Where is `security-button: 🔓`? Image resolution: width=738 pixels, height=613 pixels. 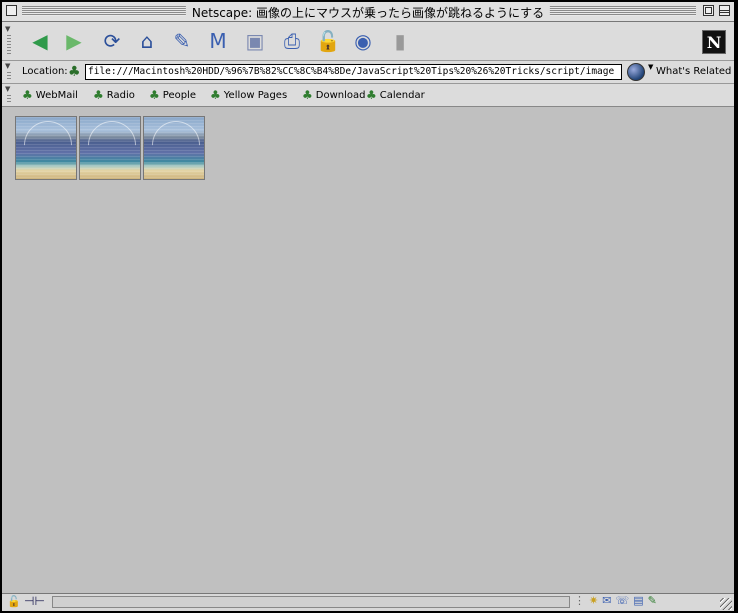 security-button: 🔓 is located at coordinates (328, 41).